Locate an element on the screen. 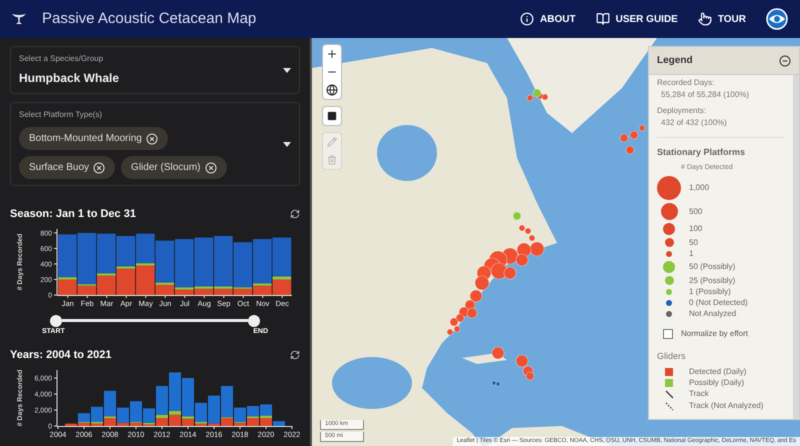 The image size is (800, 446). stat-value: 432 of 432 (100%) is located at coordinates (694, 123).